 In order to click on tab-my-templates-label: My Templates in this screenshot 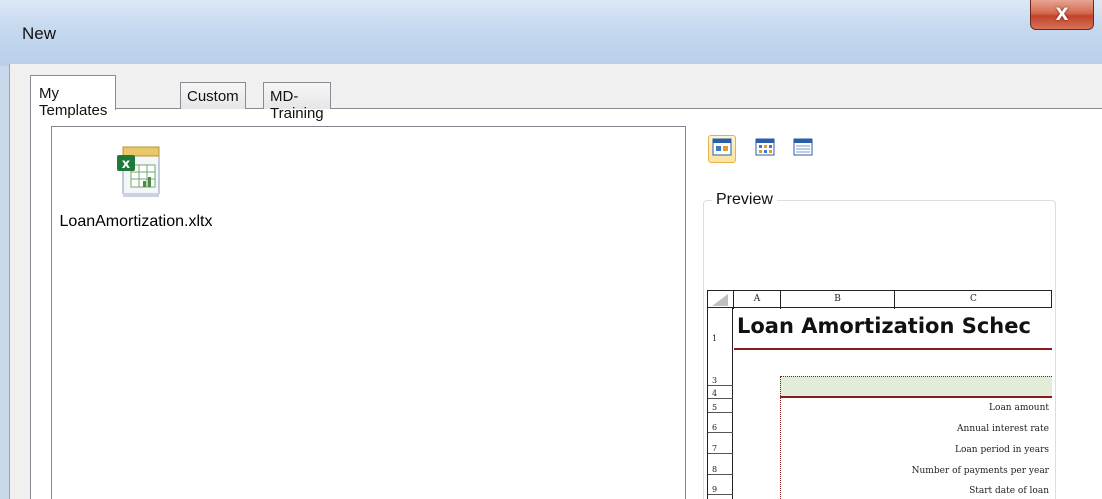, I will do `click(73, 102)`.